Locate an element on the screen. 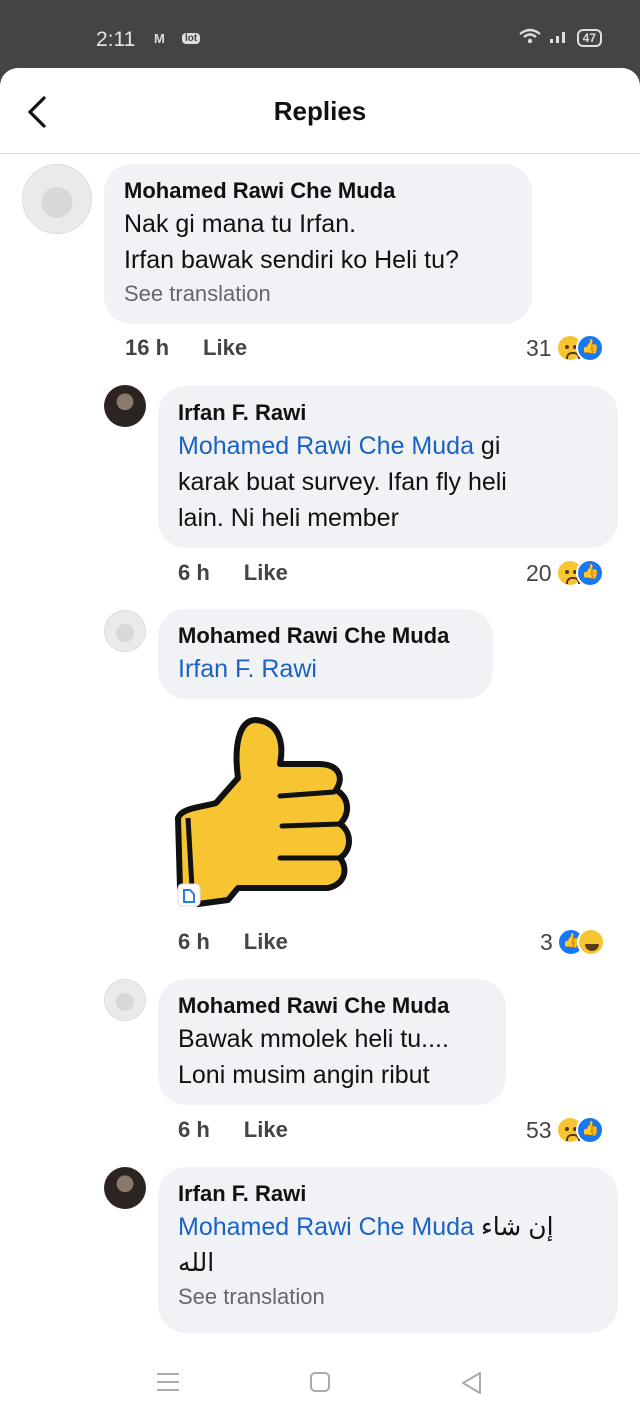 The width and height of the screenshot is (640, 1422). comment-text-line: karak buat survey. Ifan fly heli is located at coordinates (342, 482).